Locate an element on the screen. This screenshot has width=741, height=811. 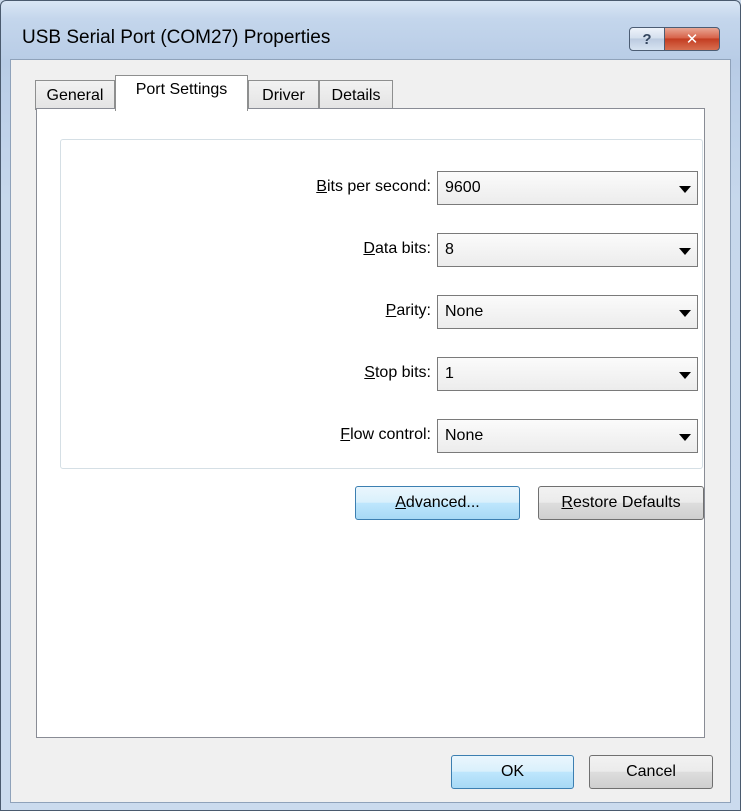
tab-label: General is located at coordinates (75, 95).